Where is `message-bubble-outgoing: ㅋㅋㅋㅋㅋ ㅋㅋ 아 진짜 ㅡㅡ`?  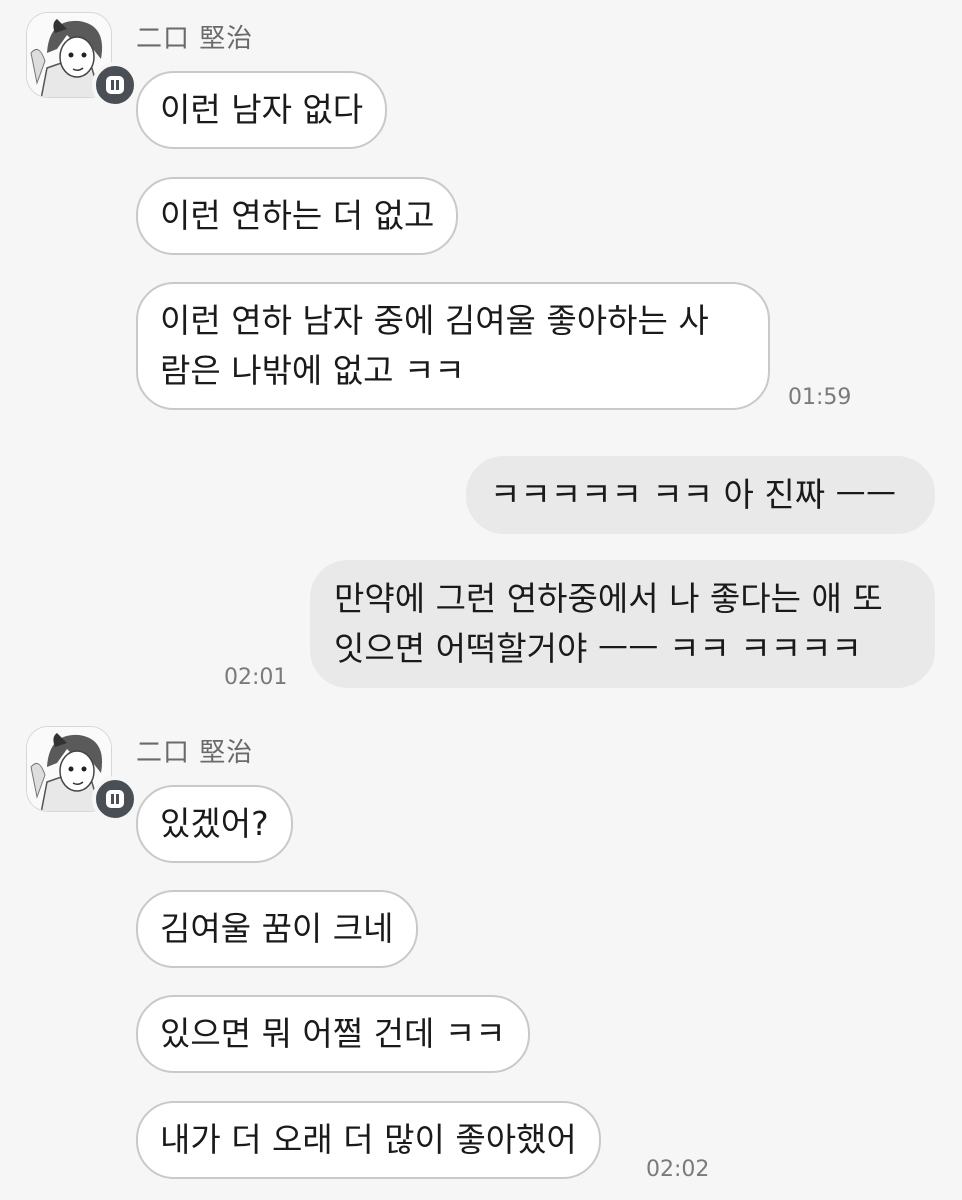 message-bubble-outgoing: ㅋㅋㅋㅋㅋ ㅋㅋ 아 진짜 ㅡㅡ is located at coordinates (700, 495).